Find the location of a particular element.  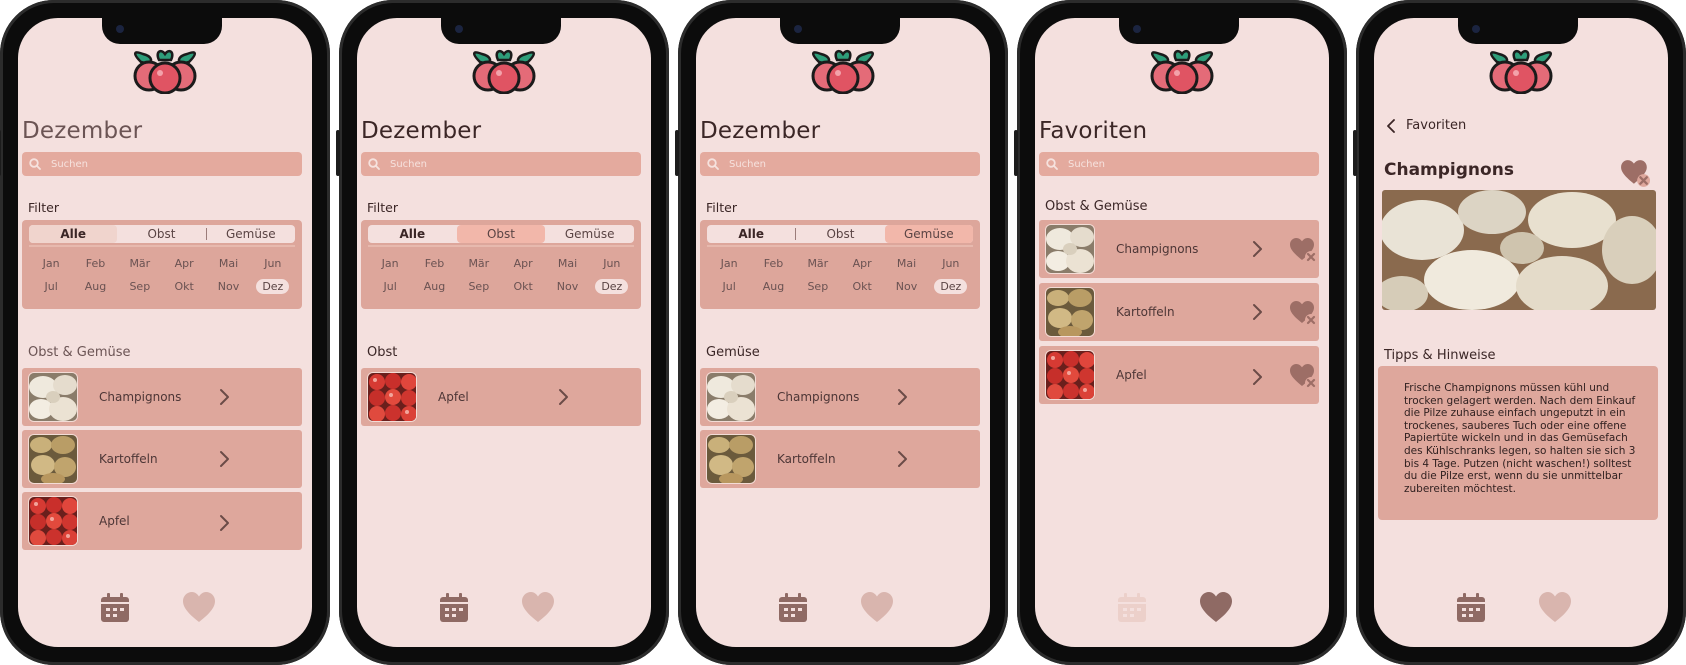

favorite-item-apfel: Apfel is located at coordinates (1179, 375).